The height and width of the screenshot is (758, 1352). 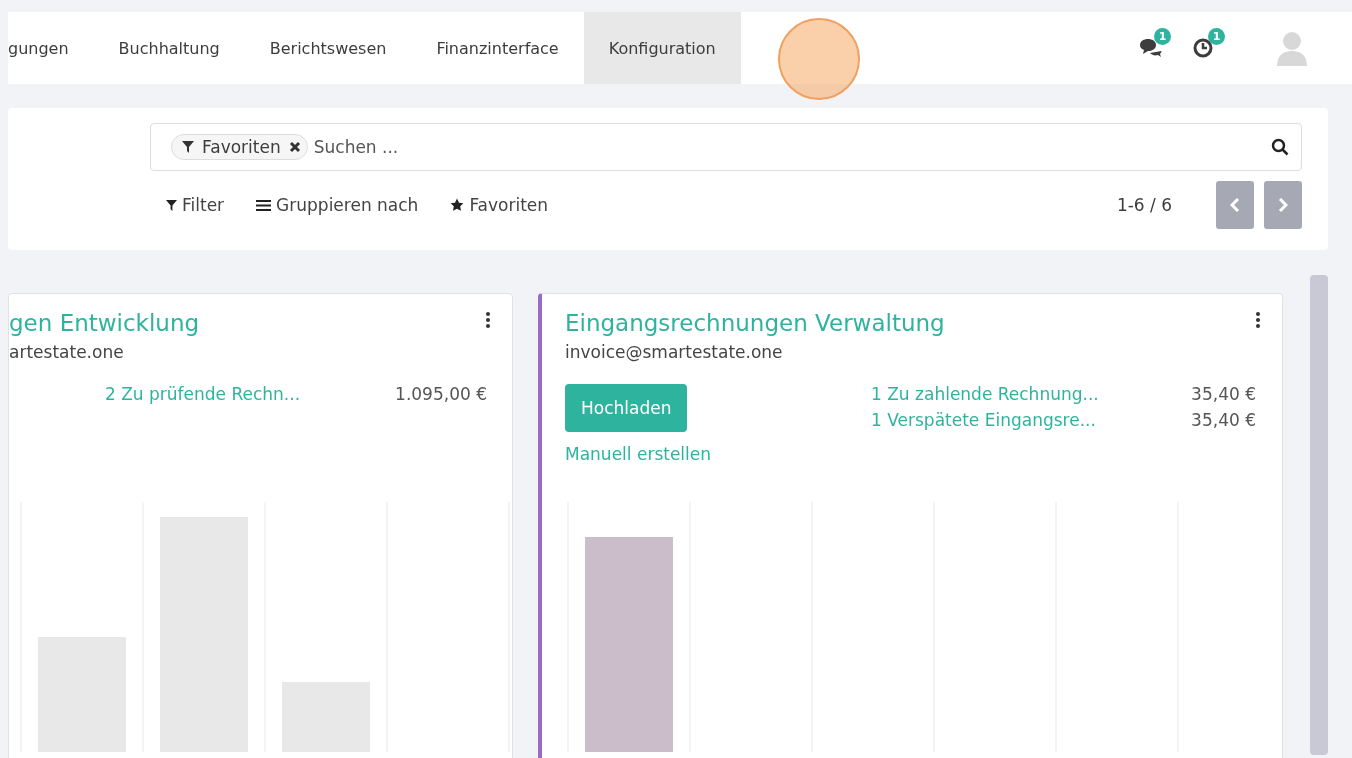 What do you see at coordinates (440, 394) in the screenshot?
I see `stat-amount: 1.095,00 €` at bounding box center [440, 394].